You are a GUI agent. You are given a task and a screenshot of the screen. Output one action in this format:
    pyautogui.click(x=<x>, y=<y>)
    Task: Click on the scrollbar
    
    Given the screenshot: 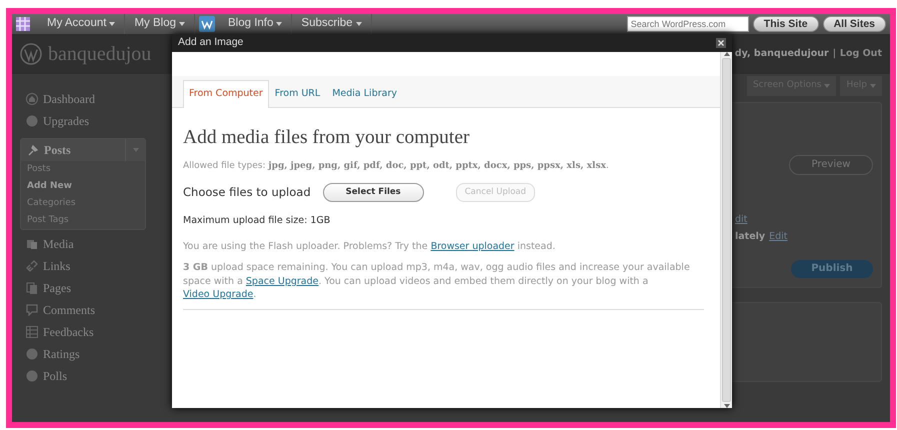 What is the action you would take?
    pyautogui.click(x=726, y=230)
    